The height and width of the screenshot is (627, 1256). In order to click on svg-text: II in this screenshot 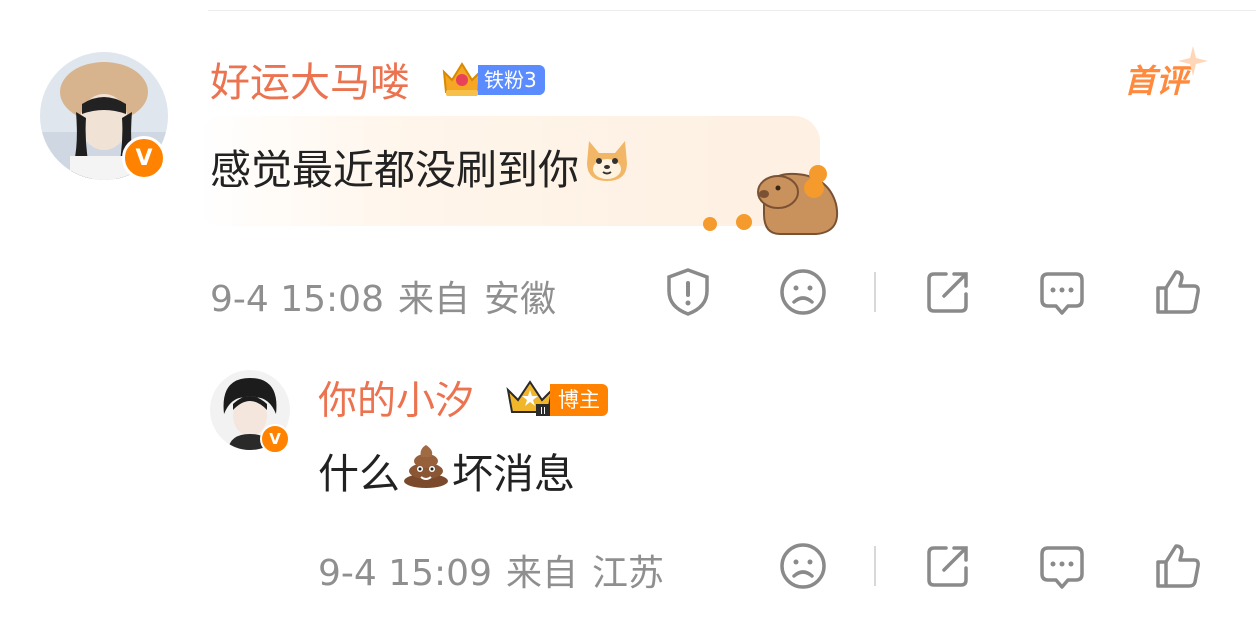, I will do `click(543, 411)`.